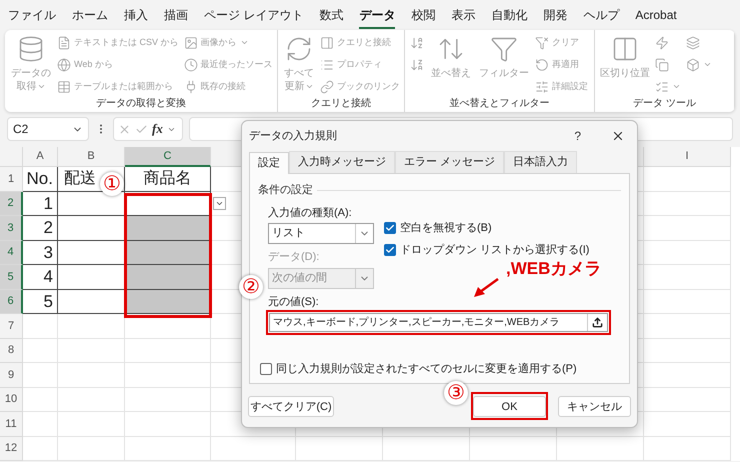 This screenshot has width=740, height=462. What do you see at coordinates (136, 17) in the screenshot?
I see `ribbon-tab: 挿入` at bounding box center [136, 17].